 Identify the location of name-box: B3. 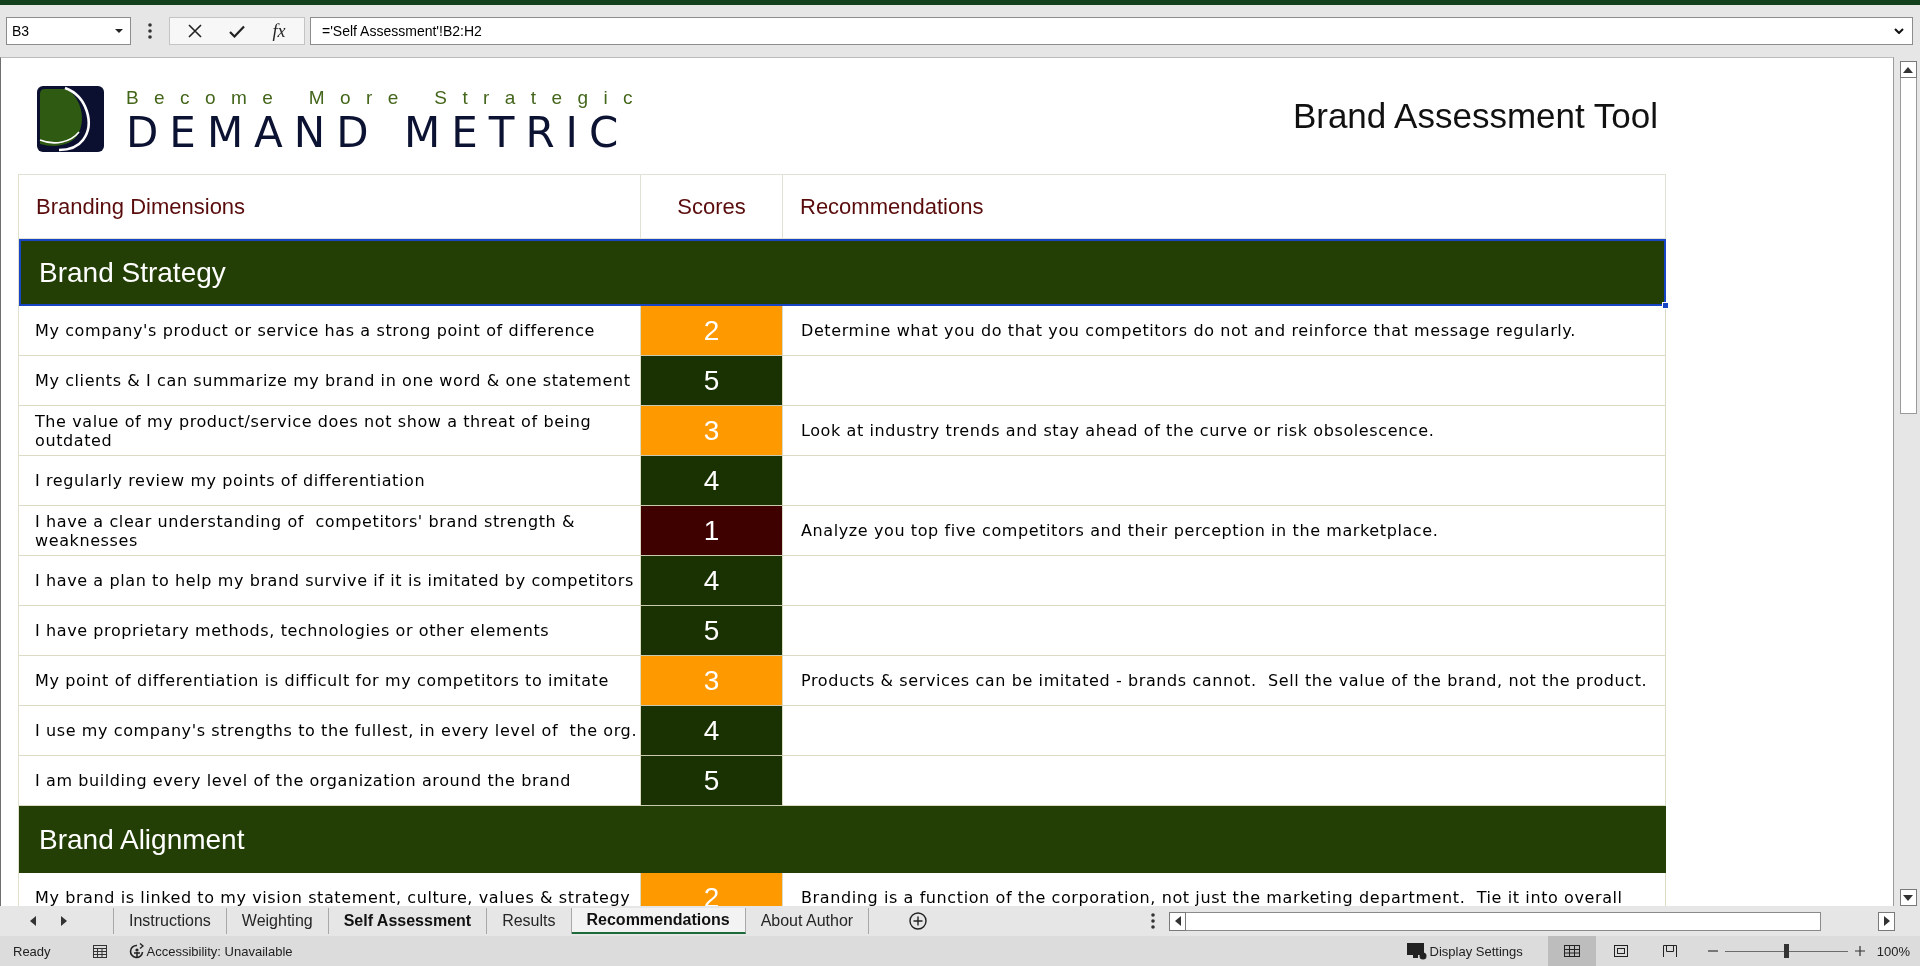
(68, 31).